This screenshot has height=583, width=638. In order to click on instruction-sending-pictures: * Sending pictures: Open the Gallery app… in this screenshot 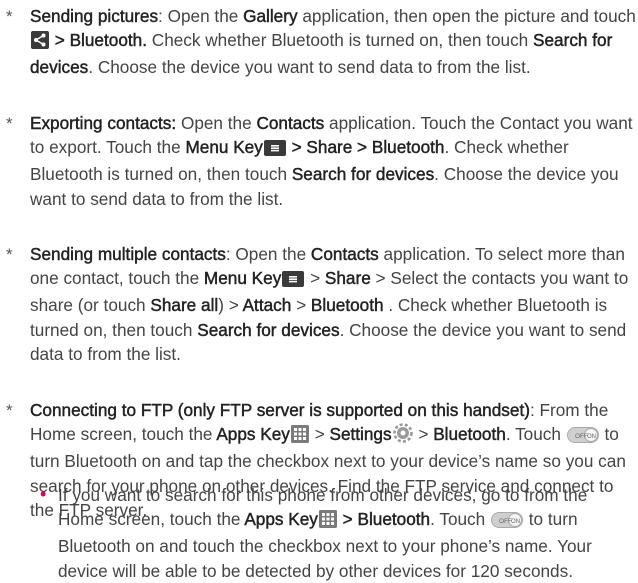, I will do `click(321, 42)`.